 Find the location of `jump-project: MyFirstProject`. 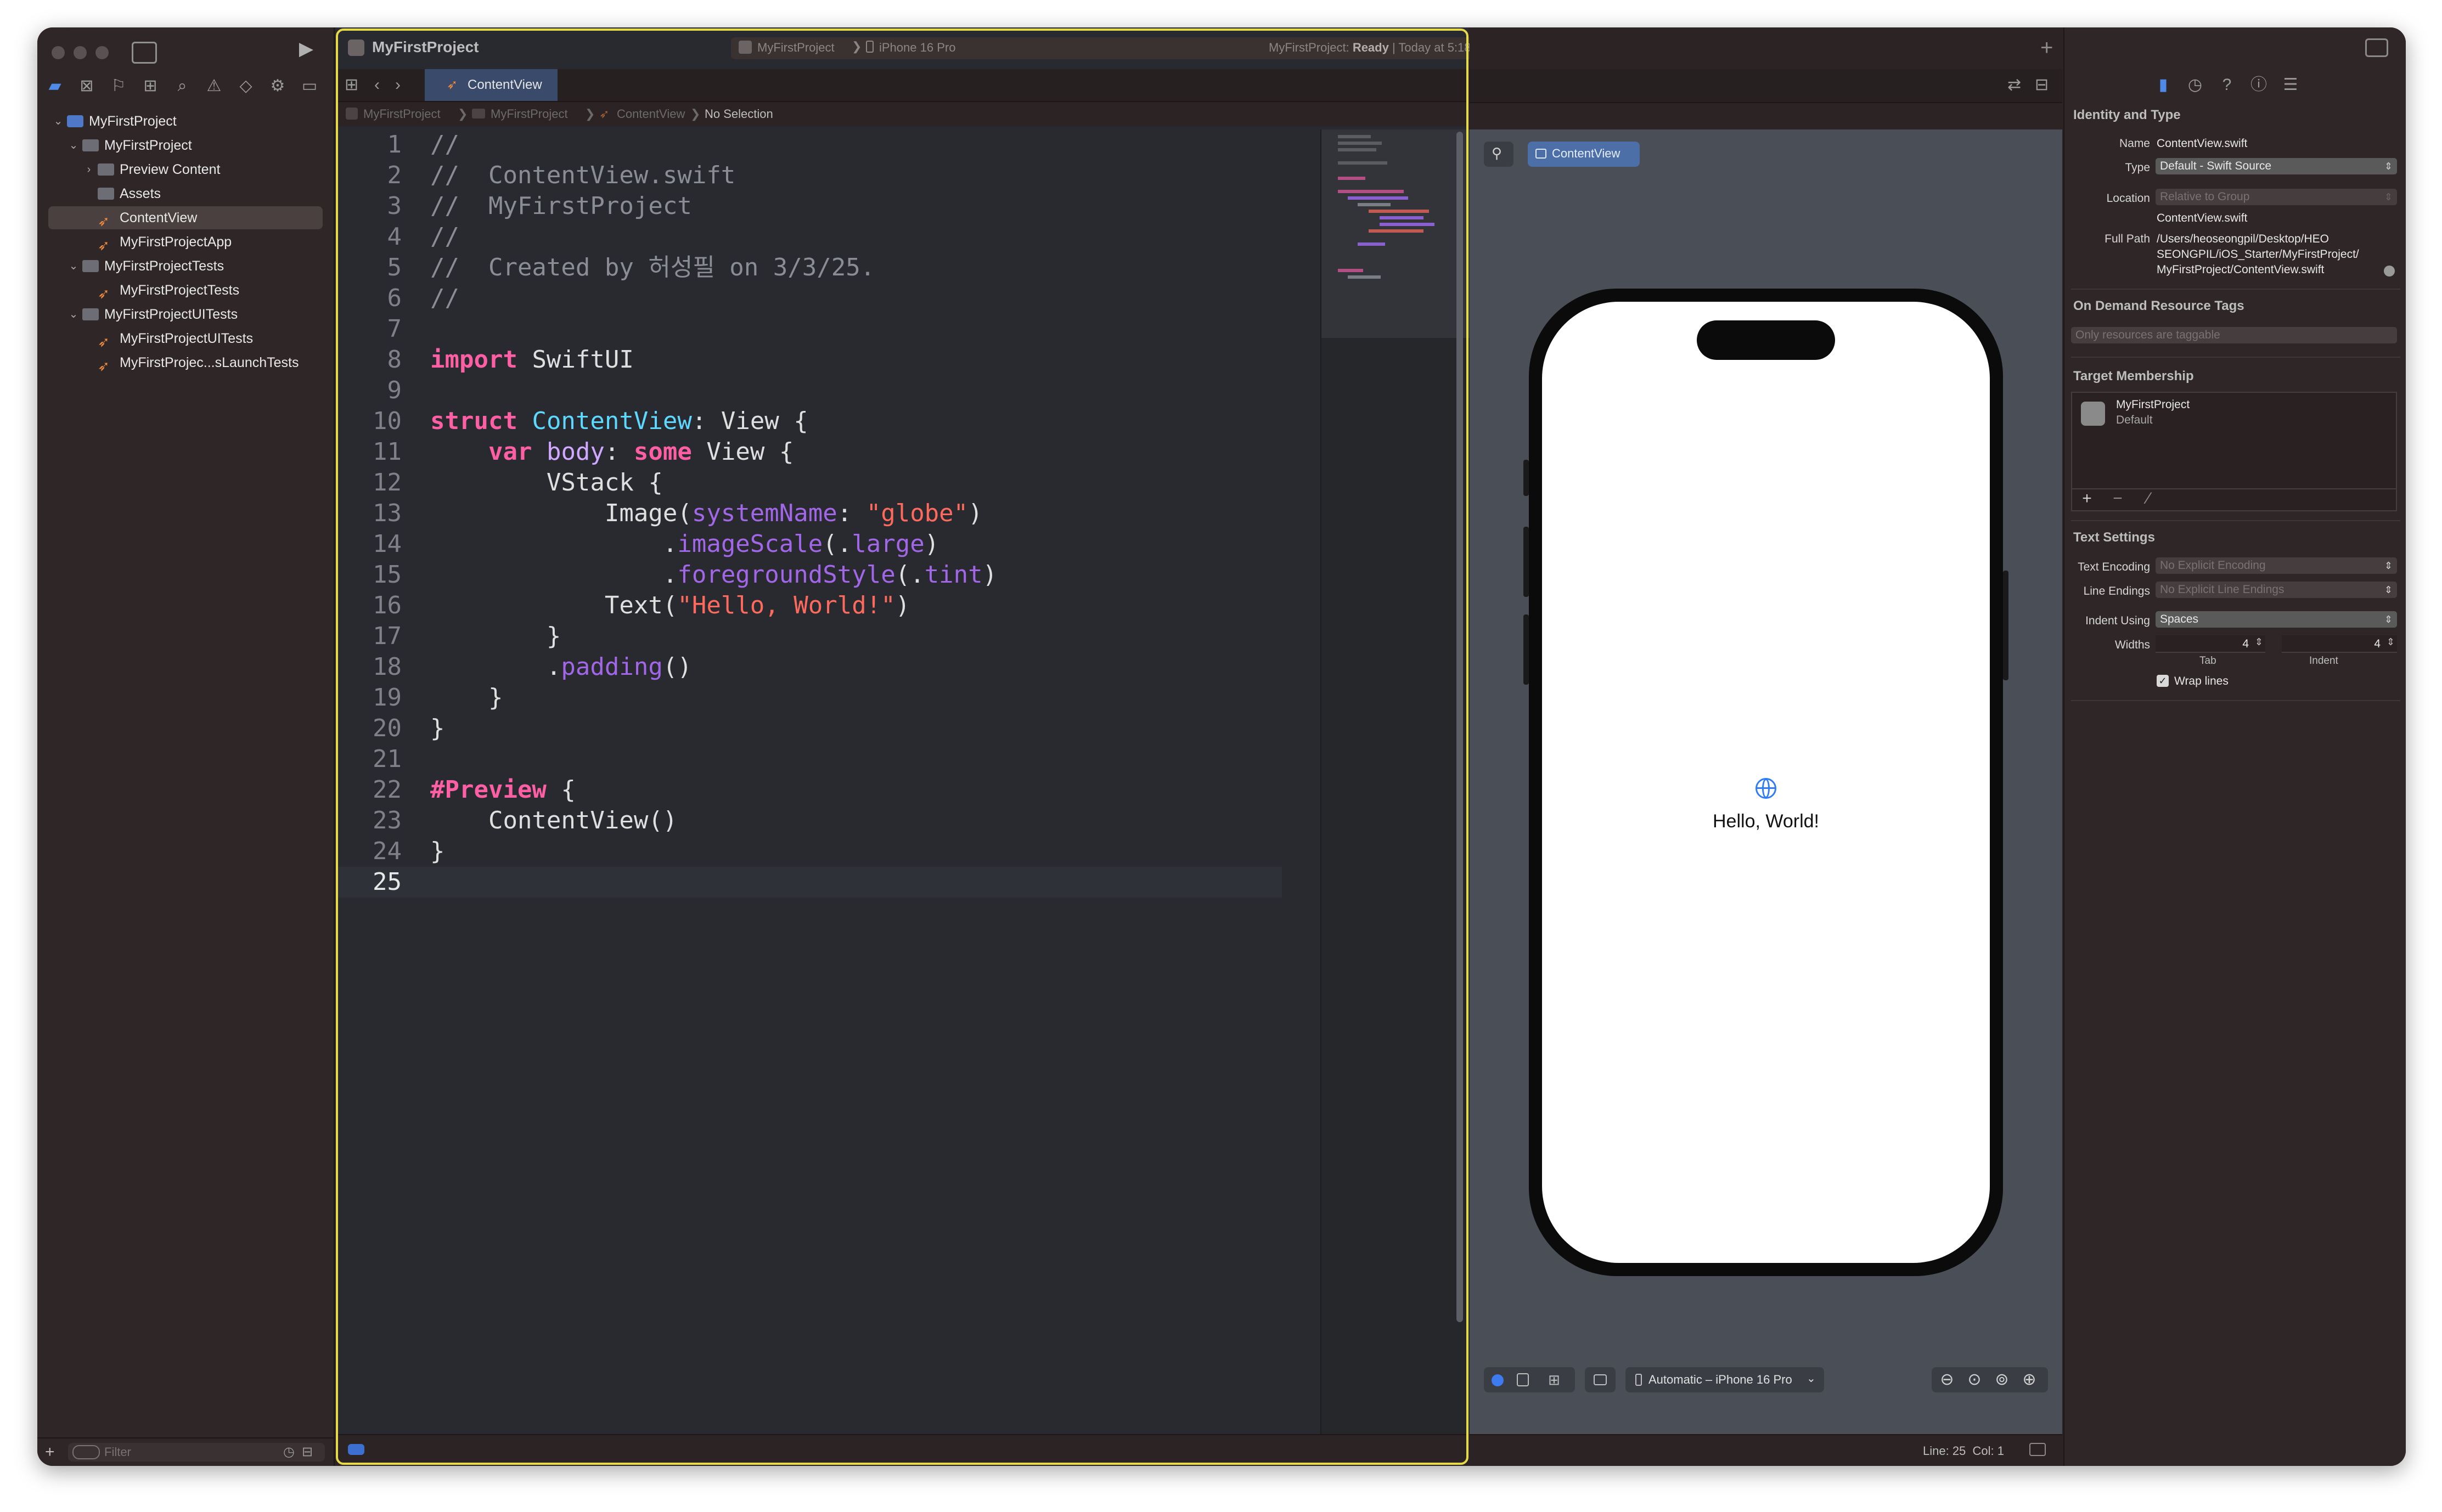

jump-project: MyFirstProject is located at coordinates (402, 114).